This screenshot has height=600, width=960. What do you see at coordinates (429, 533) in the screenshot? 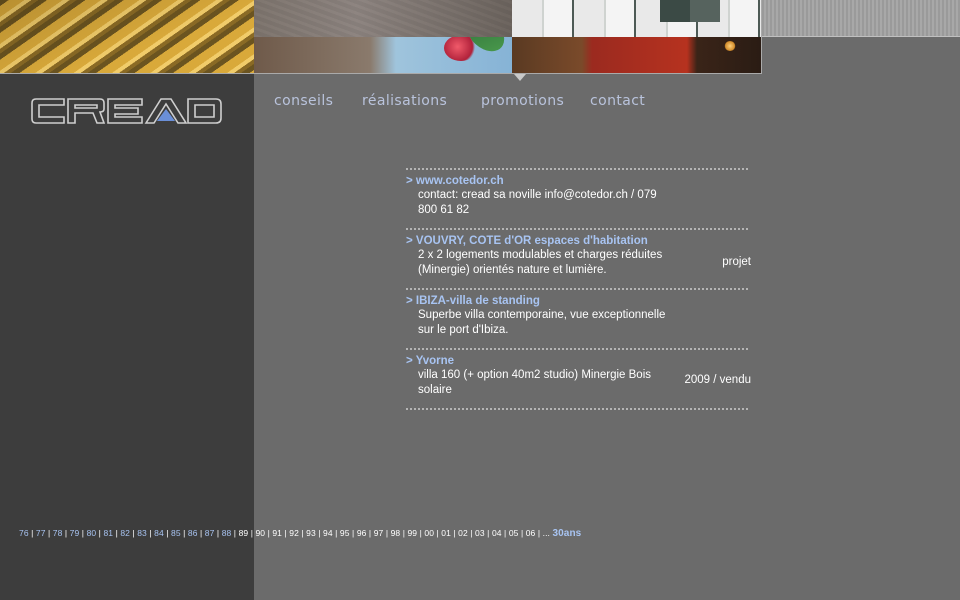
I see `year-link-00: 00` at bounding box center [429, 533].